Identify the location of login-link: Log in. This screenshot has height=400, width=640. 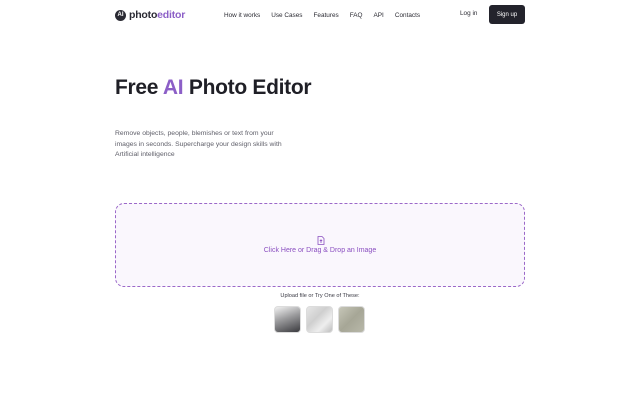
(468, 13).